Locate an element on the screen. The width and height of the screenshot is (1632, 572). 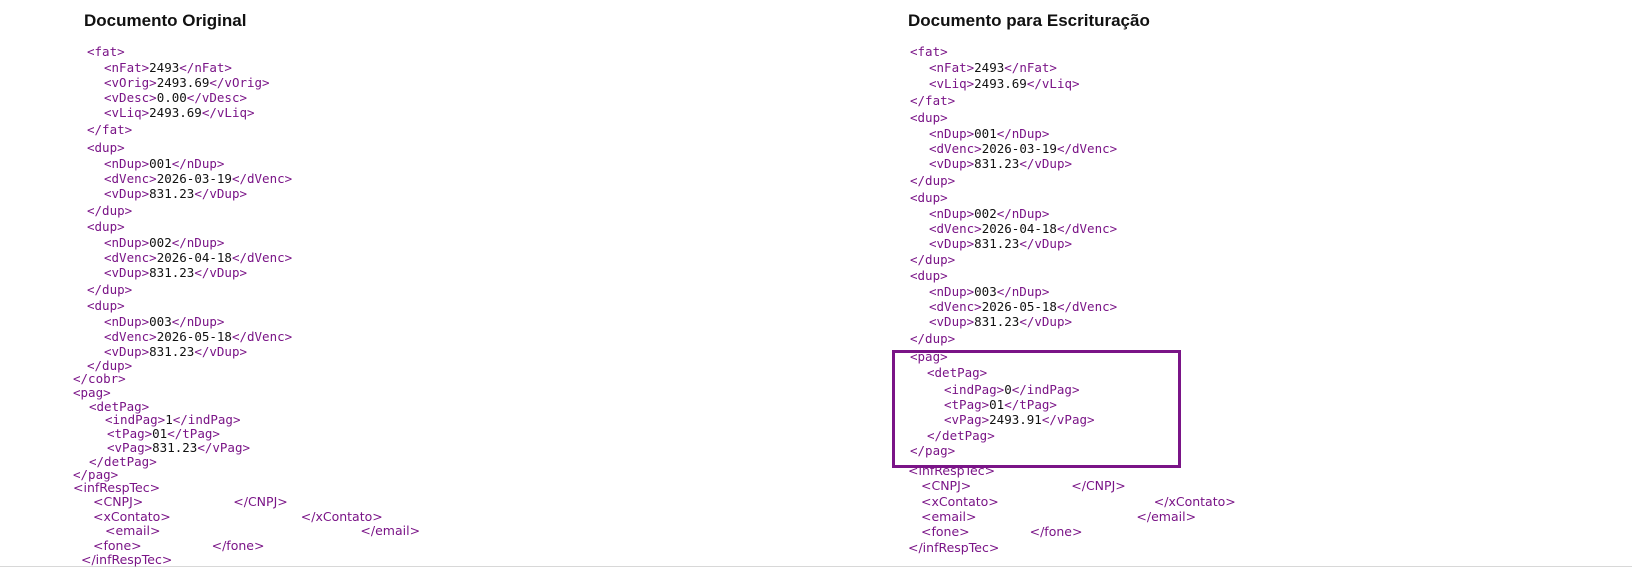
xml-close-tag: </vPag> is located at coordinates (223, 447).